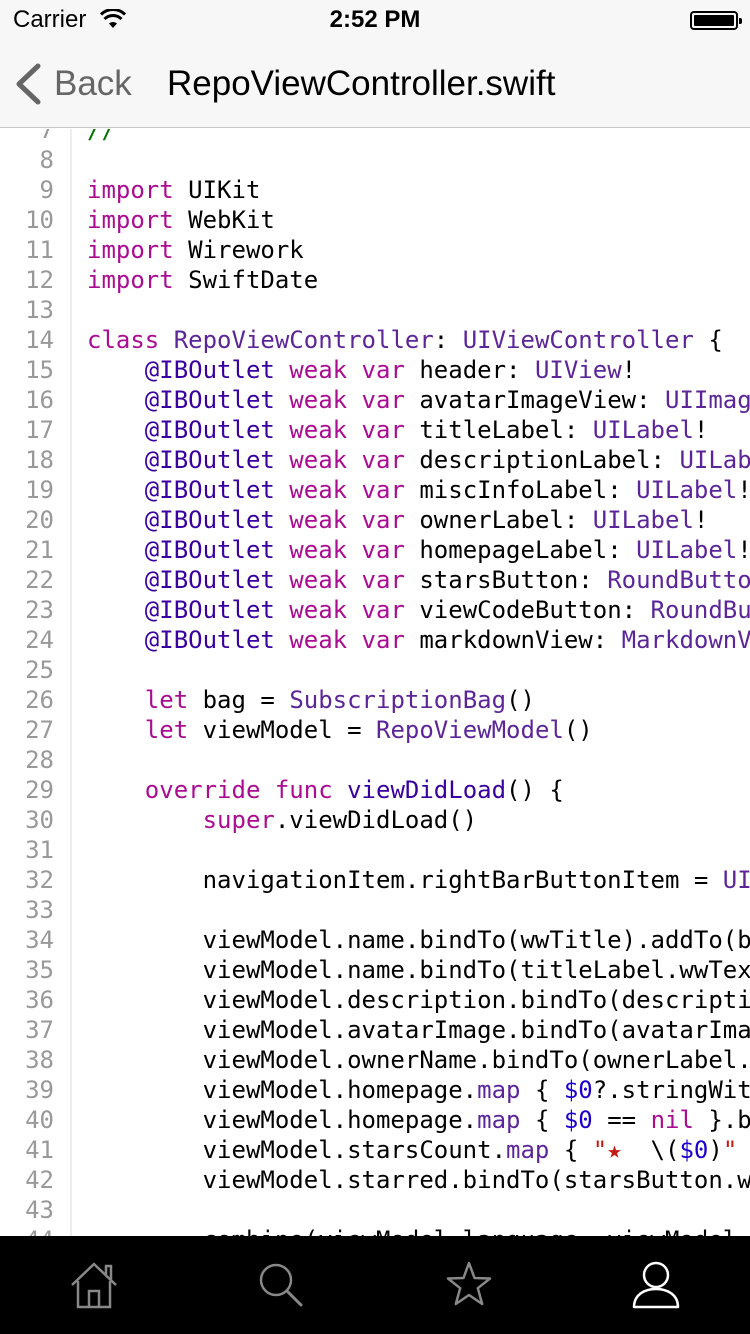 The width and height of the screenshot is (750, 1334). Describe the element at coordinates (73, 84) in the screenshot. I see `back-button: Back` at that location.